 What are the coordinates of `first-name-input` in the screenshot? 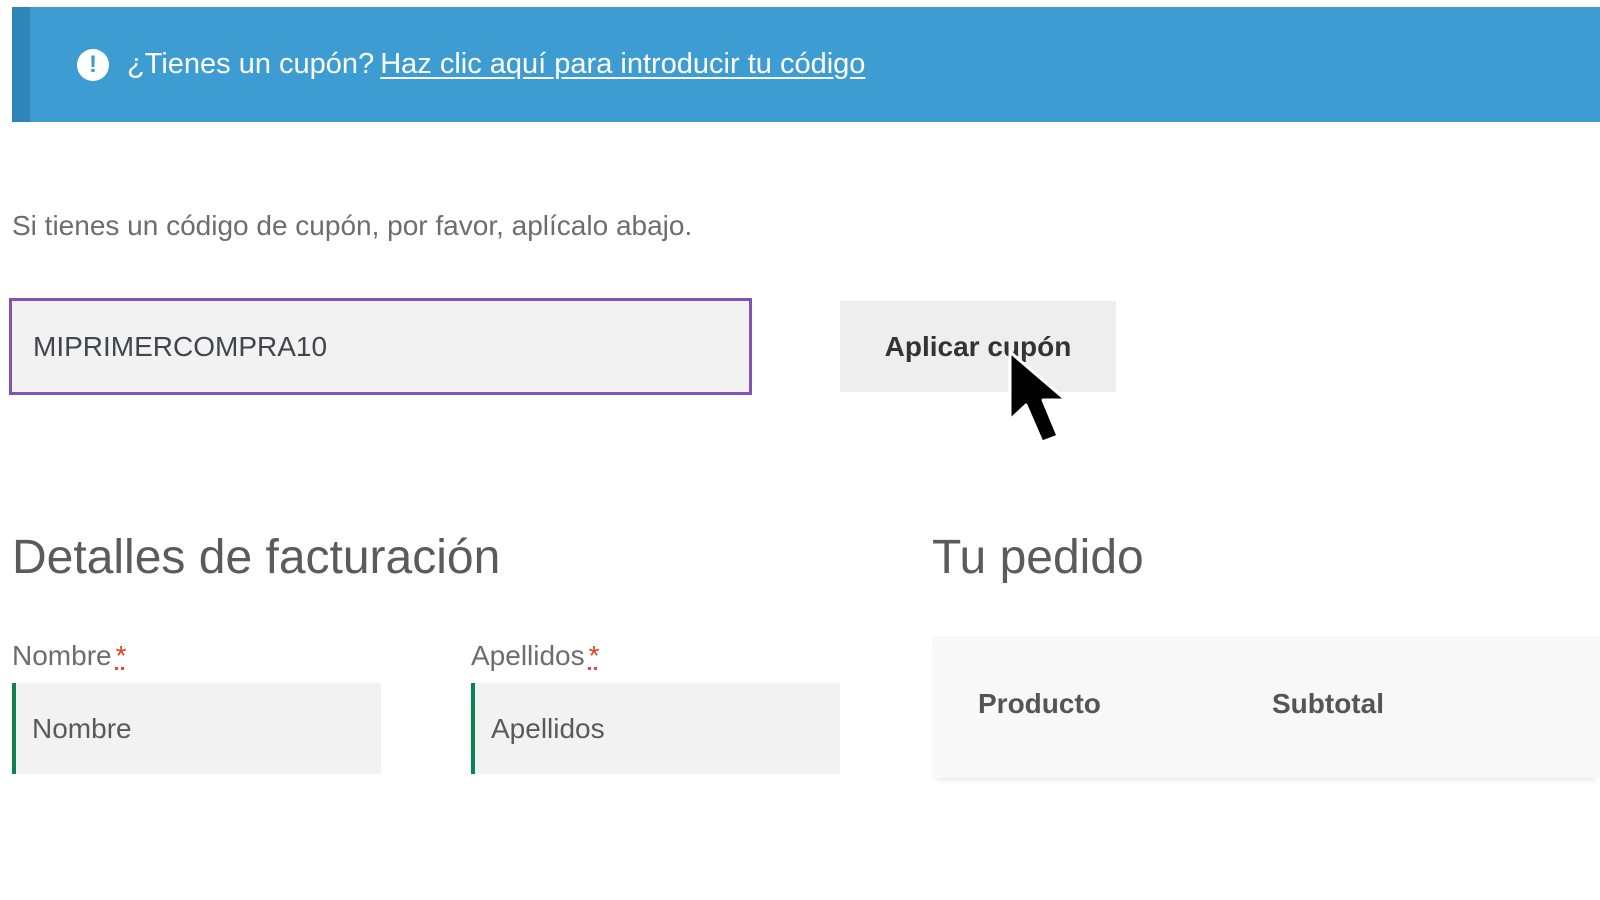 It's located at (196, 728).